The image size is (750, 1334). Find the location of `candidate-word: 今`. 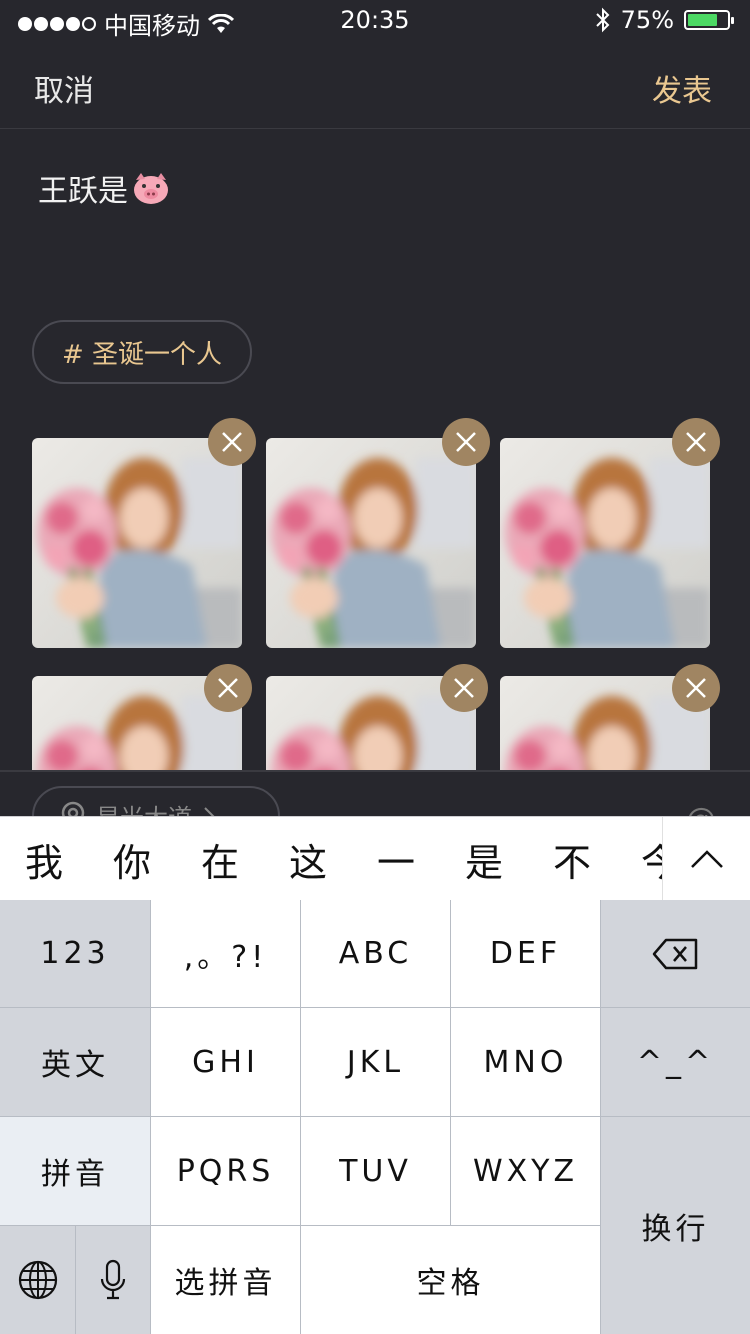

candidate-word: 今 is located at coordinates (639, 859).